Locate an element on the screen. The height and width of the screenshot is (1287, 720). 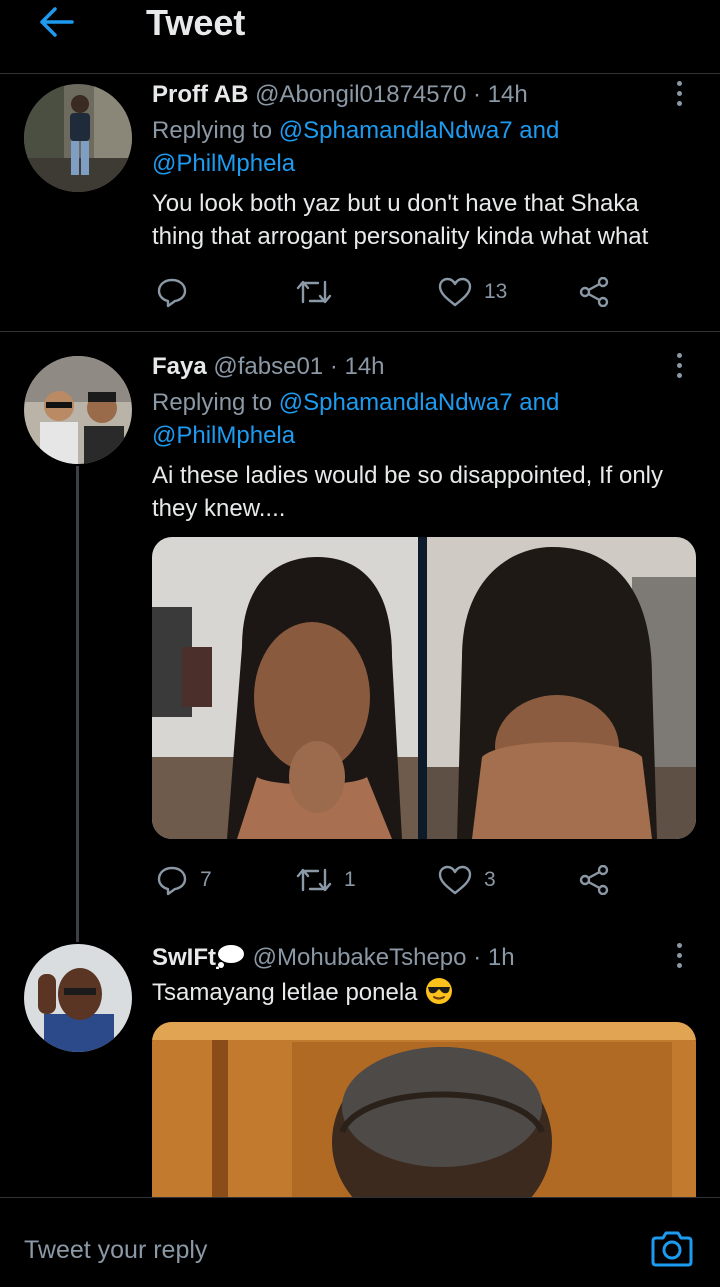
display-name: SwIFt is located at coordinates (184, 957).